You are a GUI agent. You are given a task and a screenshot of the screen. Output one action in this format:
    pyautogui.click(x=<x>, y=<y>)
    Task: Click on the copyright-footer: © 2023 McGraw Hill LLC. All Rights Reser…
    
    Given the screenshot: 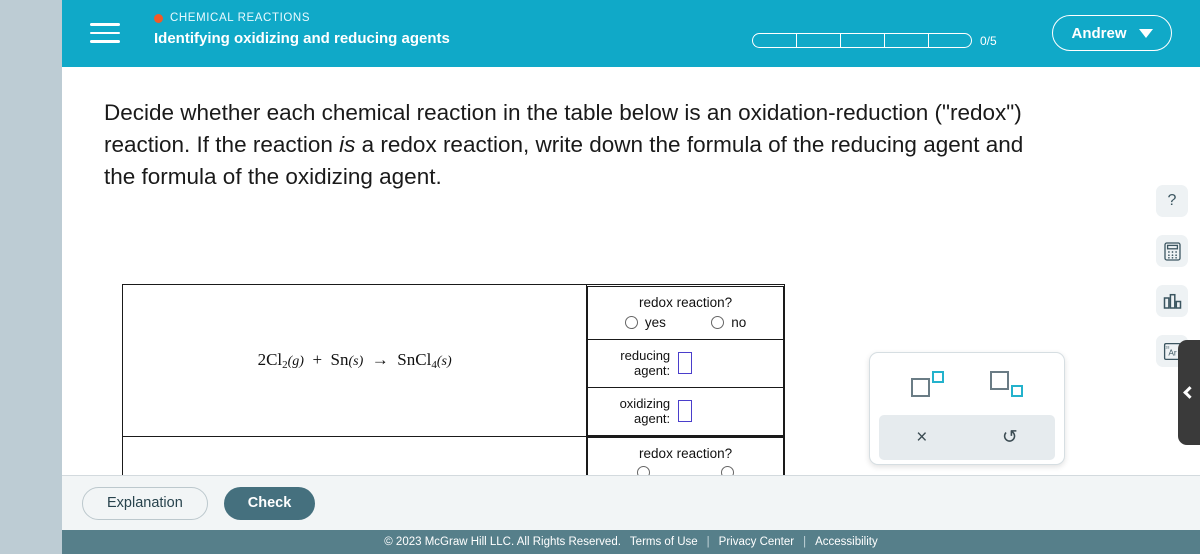 What is the action you would take?
    pyautogui.click(x=631, y=542)
    